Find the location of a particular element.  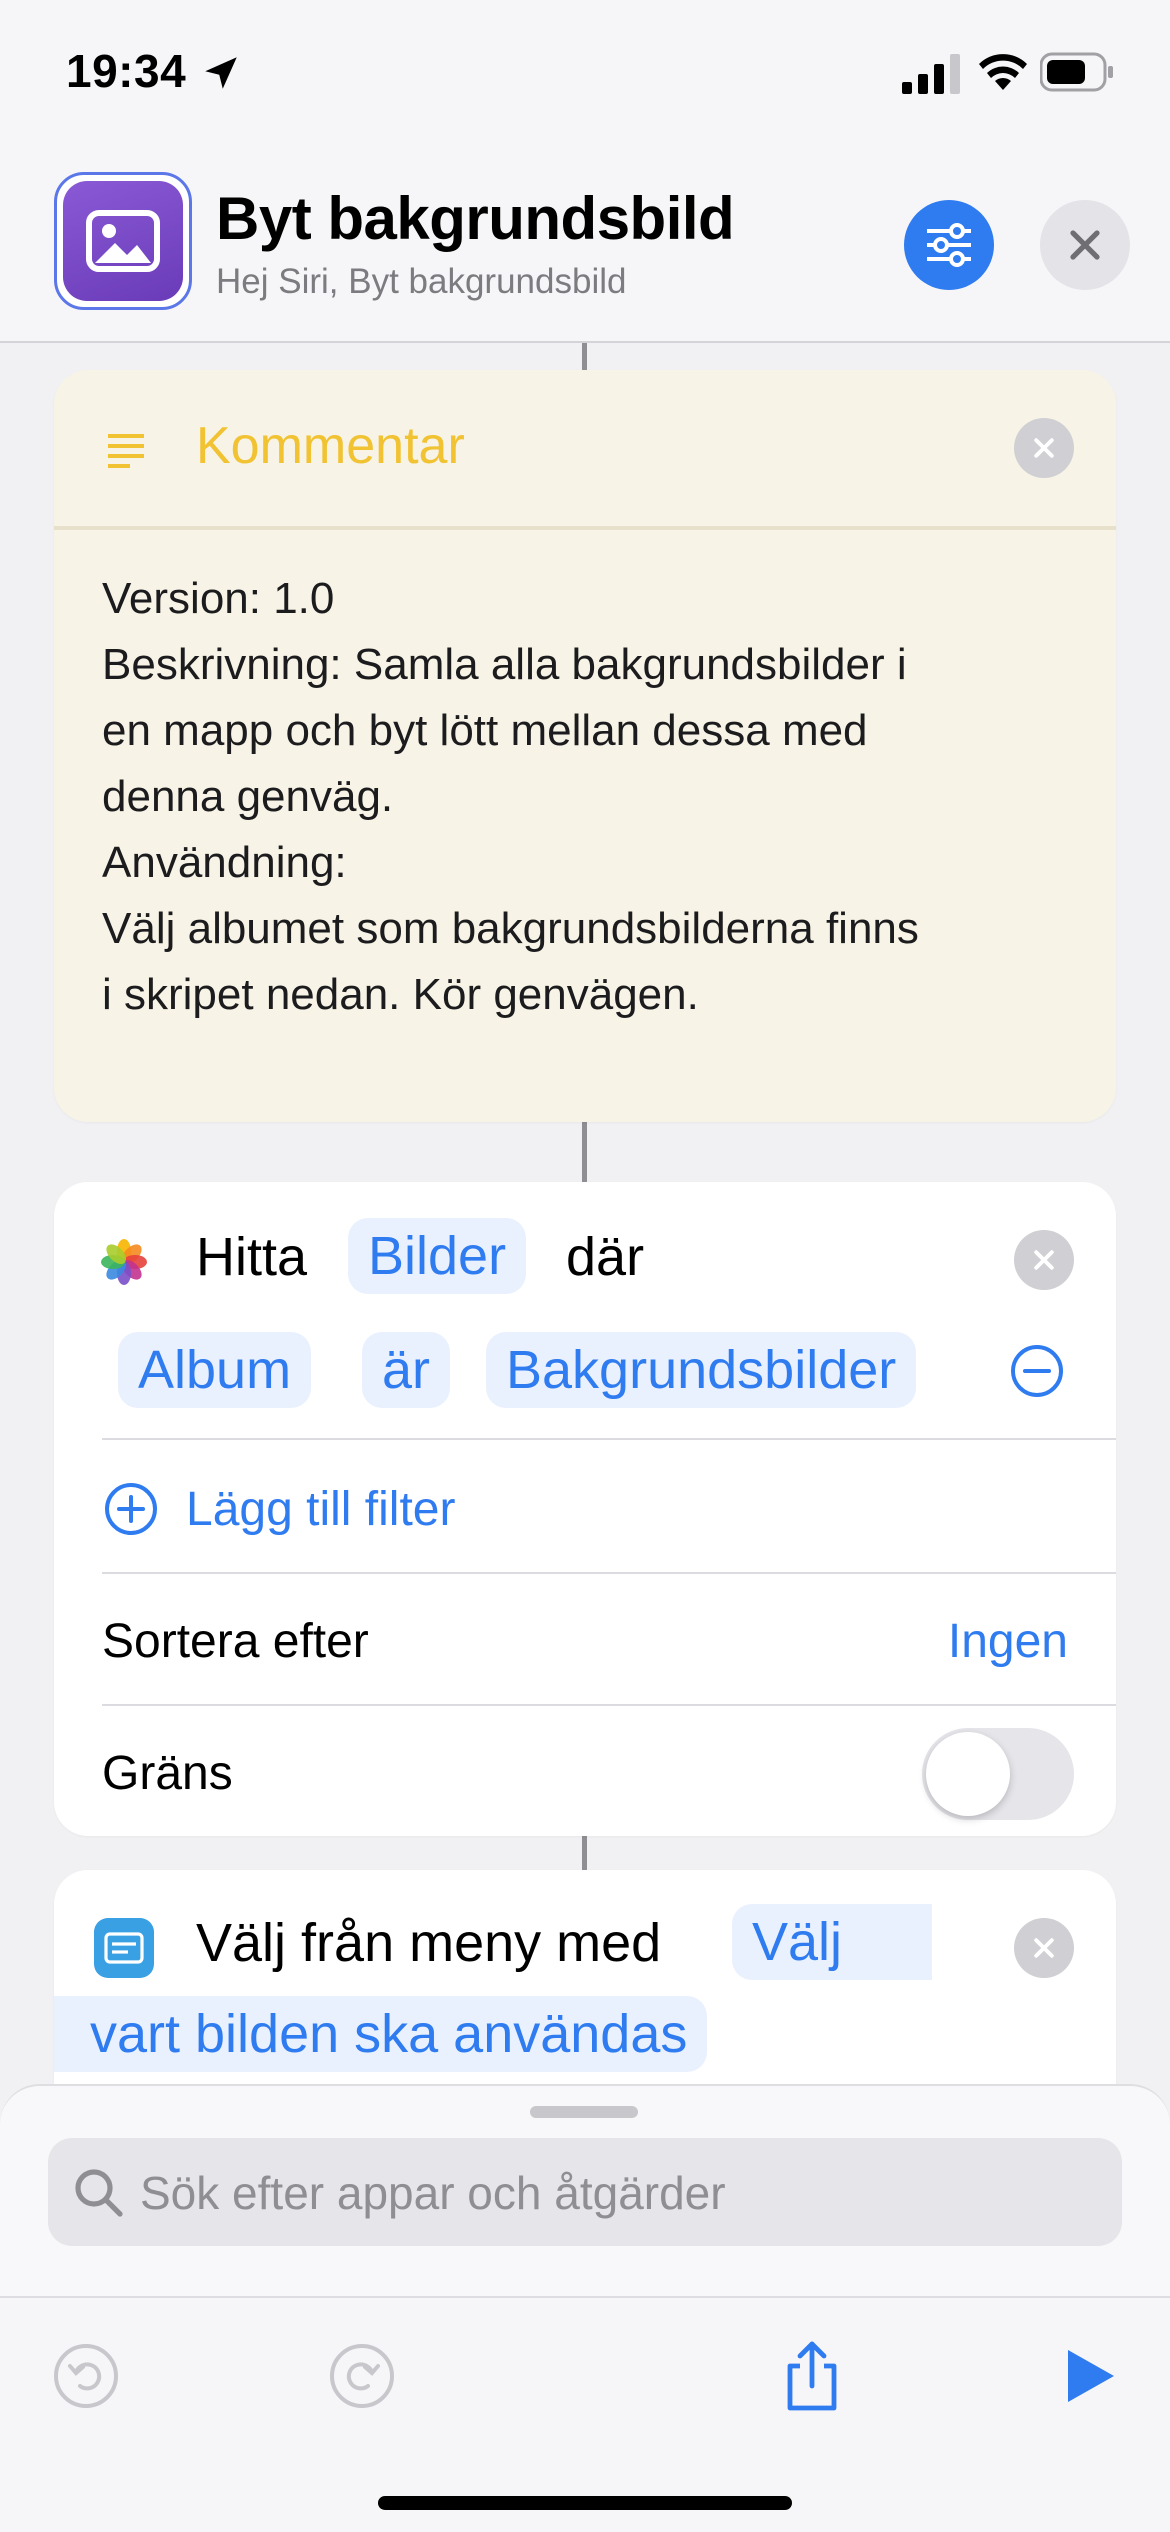

home-indicator is located at coordinates (585, 2503).